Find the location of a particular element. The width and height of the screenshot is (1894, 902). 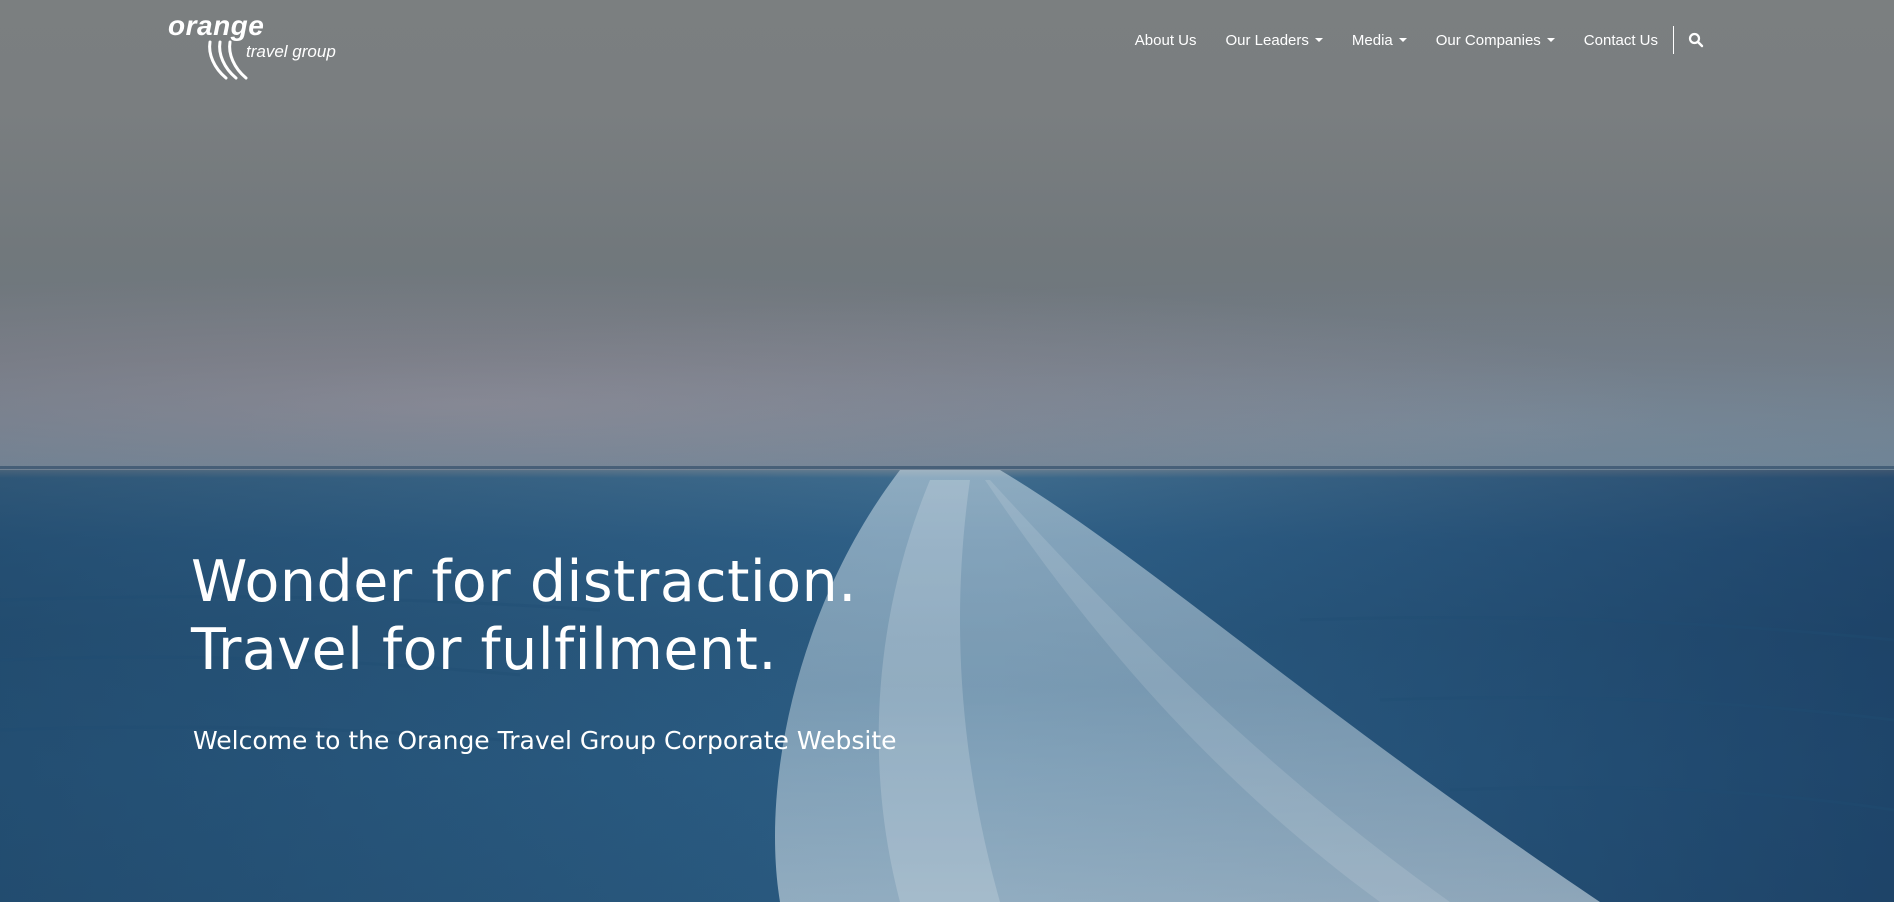

logo-subtitle: travel group is located at coordinates (291, 51).